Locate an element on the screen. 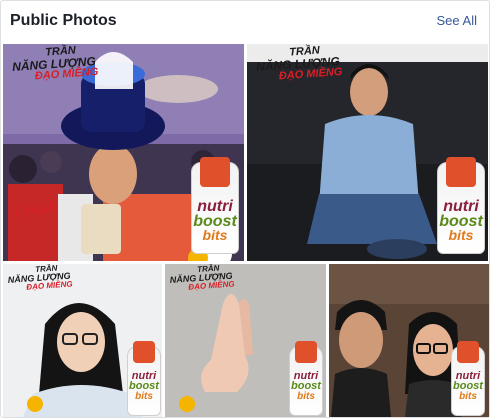 The width and height of the screenshot is (490, 418). photo-tile-5: nutri boost bits is located at coordinates (409, 340).